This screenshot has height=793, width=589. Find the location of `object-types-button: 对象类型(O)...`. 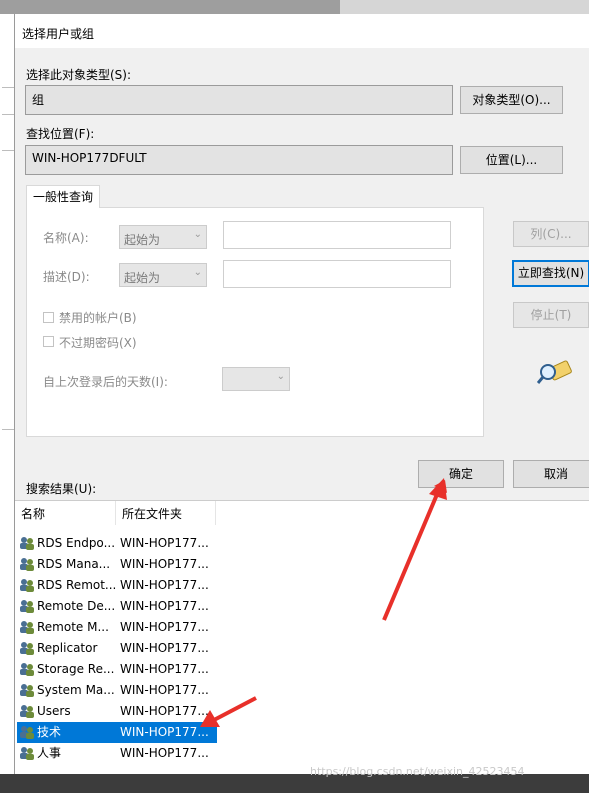

object-types-button: 对象类型(O)... is located at coordinates (511, 100).